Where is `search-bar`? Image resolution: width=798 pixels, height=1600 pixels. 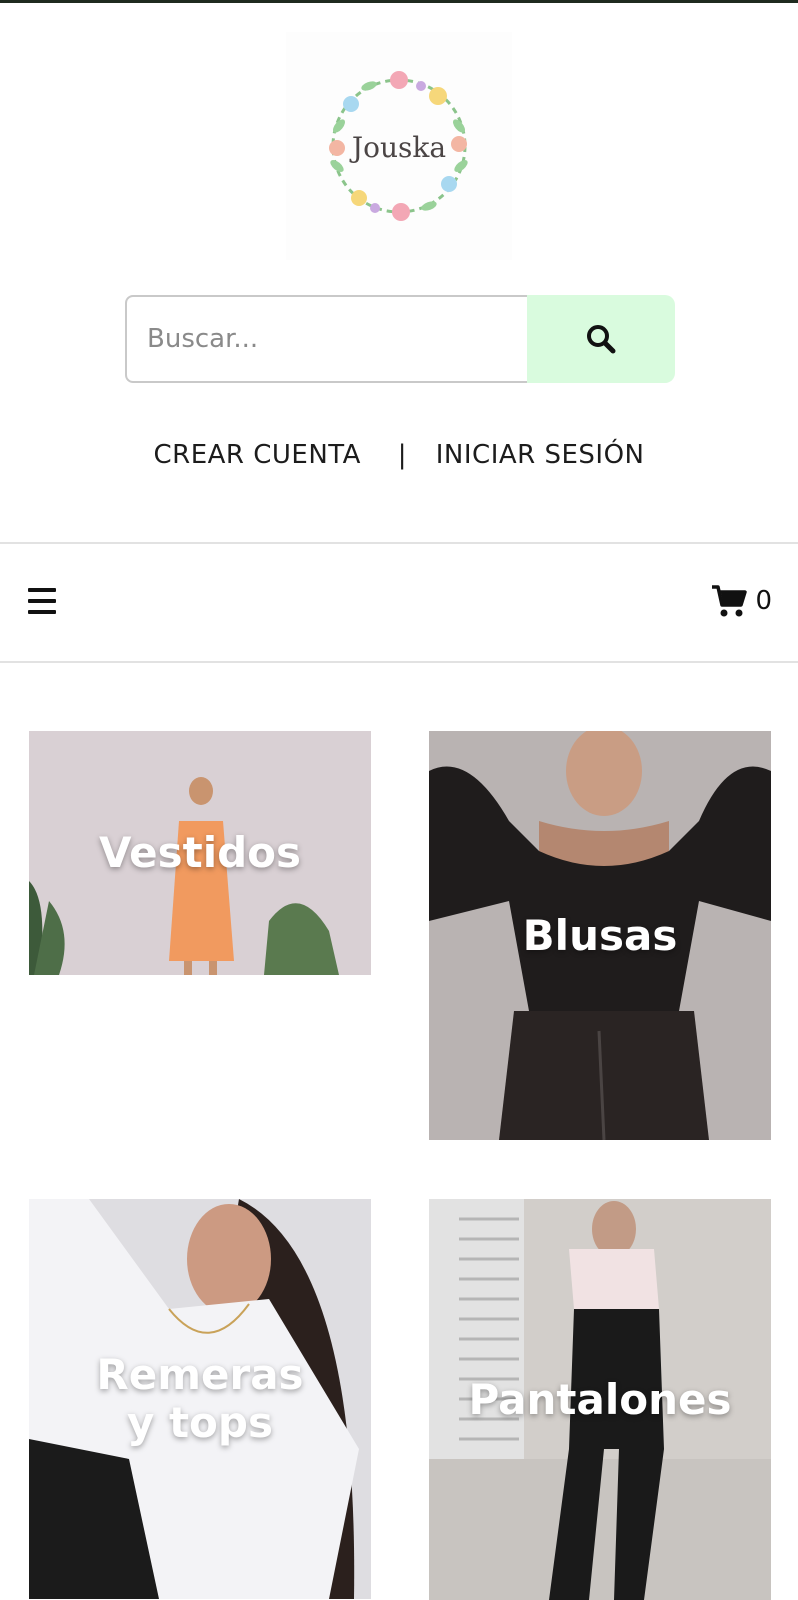 search-bar is located at coordinates (400, 339).